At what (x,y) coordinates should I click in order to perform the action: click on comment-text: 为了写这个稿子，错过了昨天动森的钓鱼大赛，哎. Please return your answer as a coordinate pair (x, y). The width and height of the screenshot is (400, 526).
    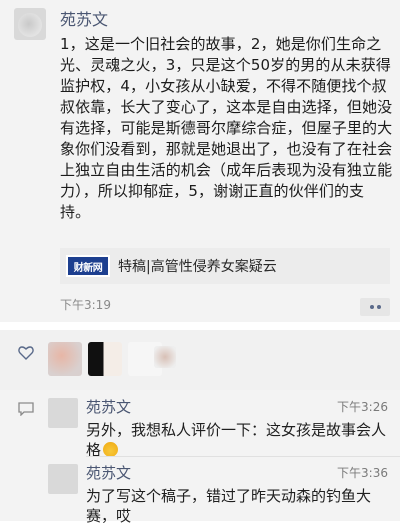
    Looking at the image, I should click on (229, 506).